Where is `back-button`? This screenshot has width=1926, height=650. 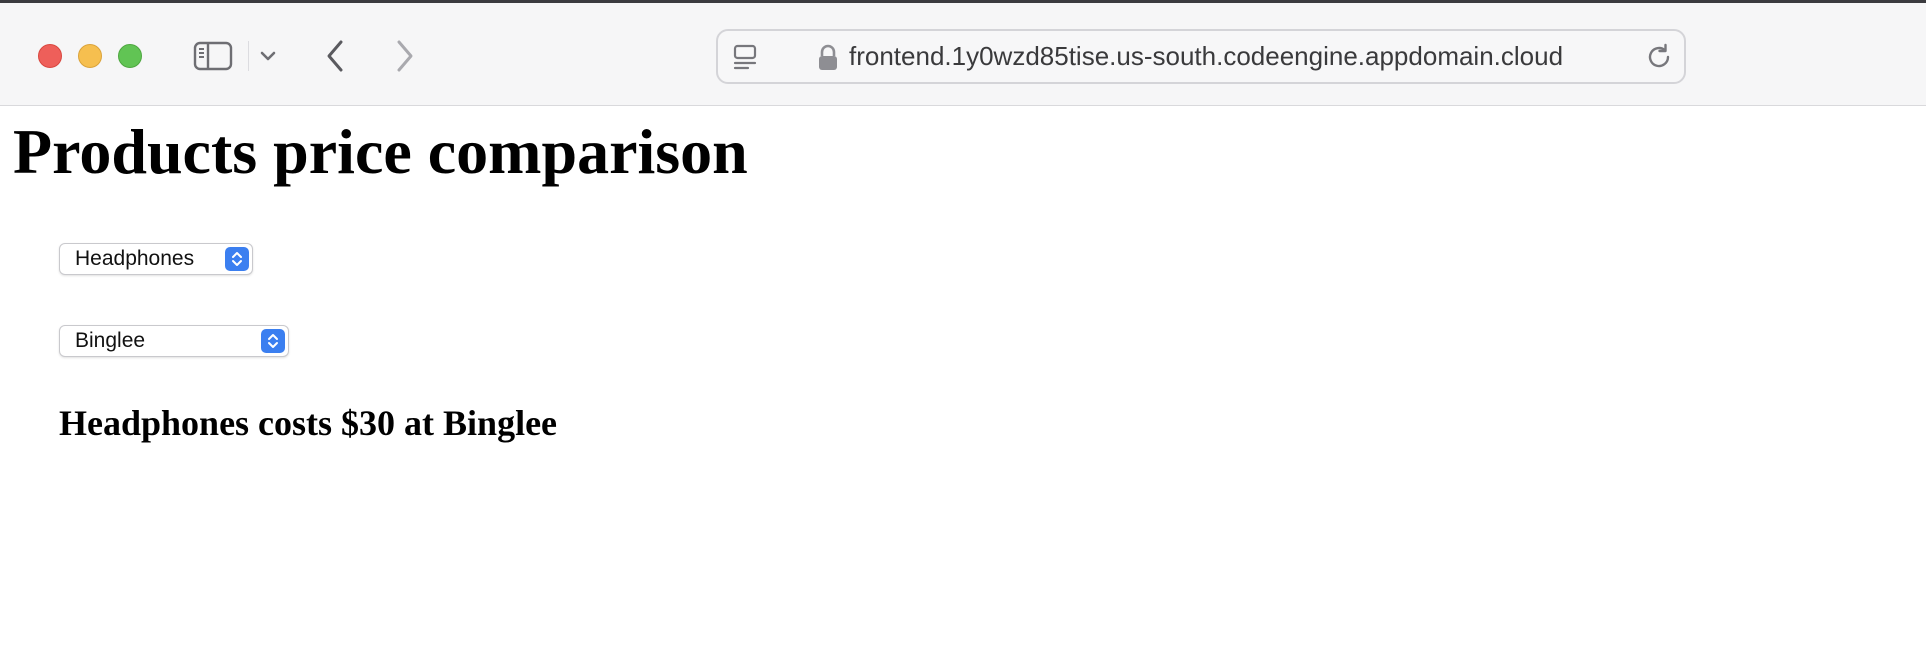
back-button is located at coordinates (335, 56).